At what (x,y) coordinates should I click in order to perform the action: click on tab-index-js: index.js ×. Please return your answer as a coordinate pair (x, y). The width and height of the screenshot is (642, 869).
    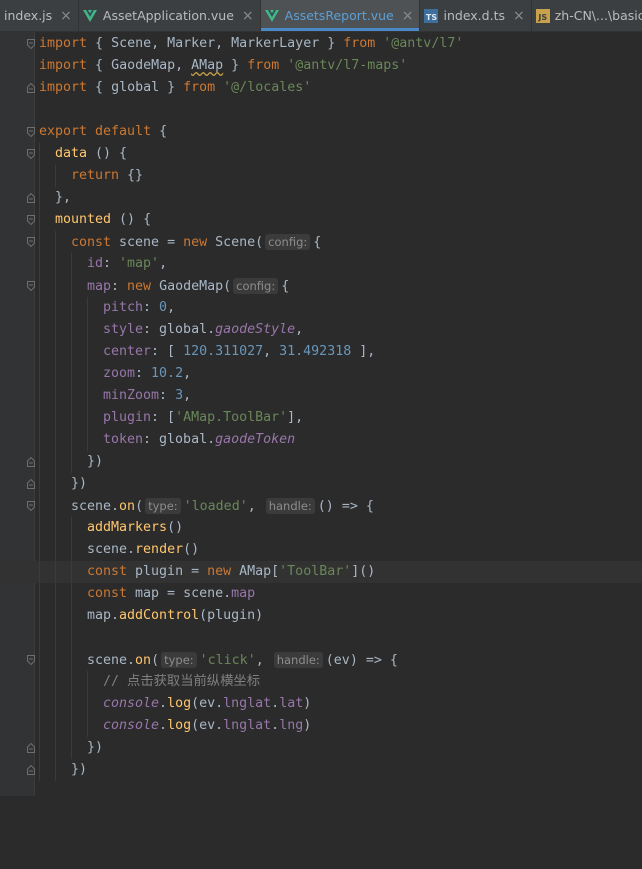
    Looking at the image, I should click on (39, 15).